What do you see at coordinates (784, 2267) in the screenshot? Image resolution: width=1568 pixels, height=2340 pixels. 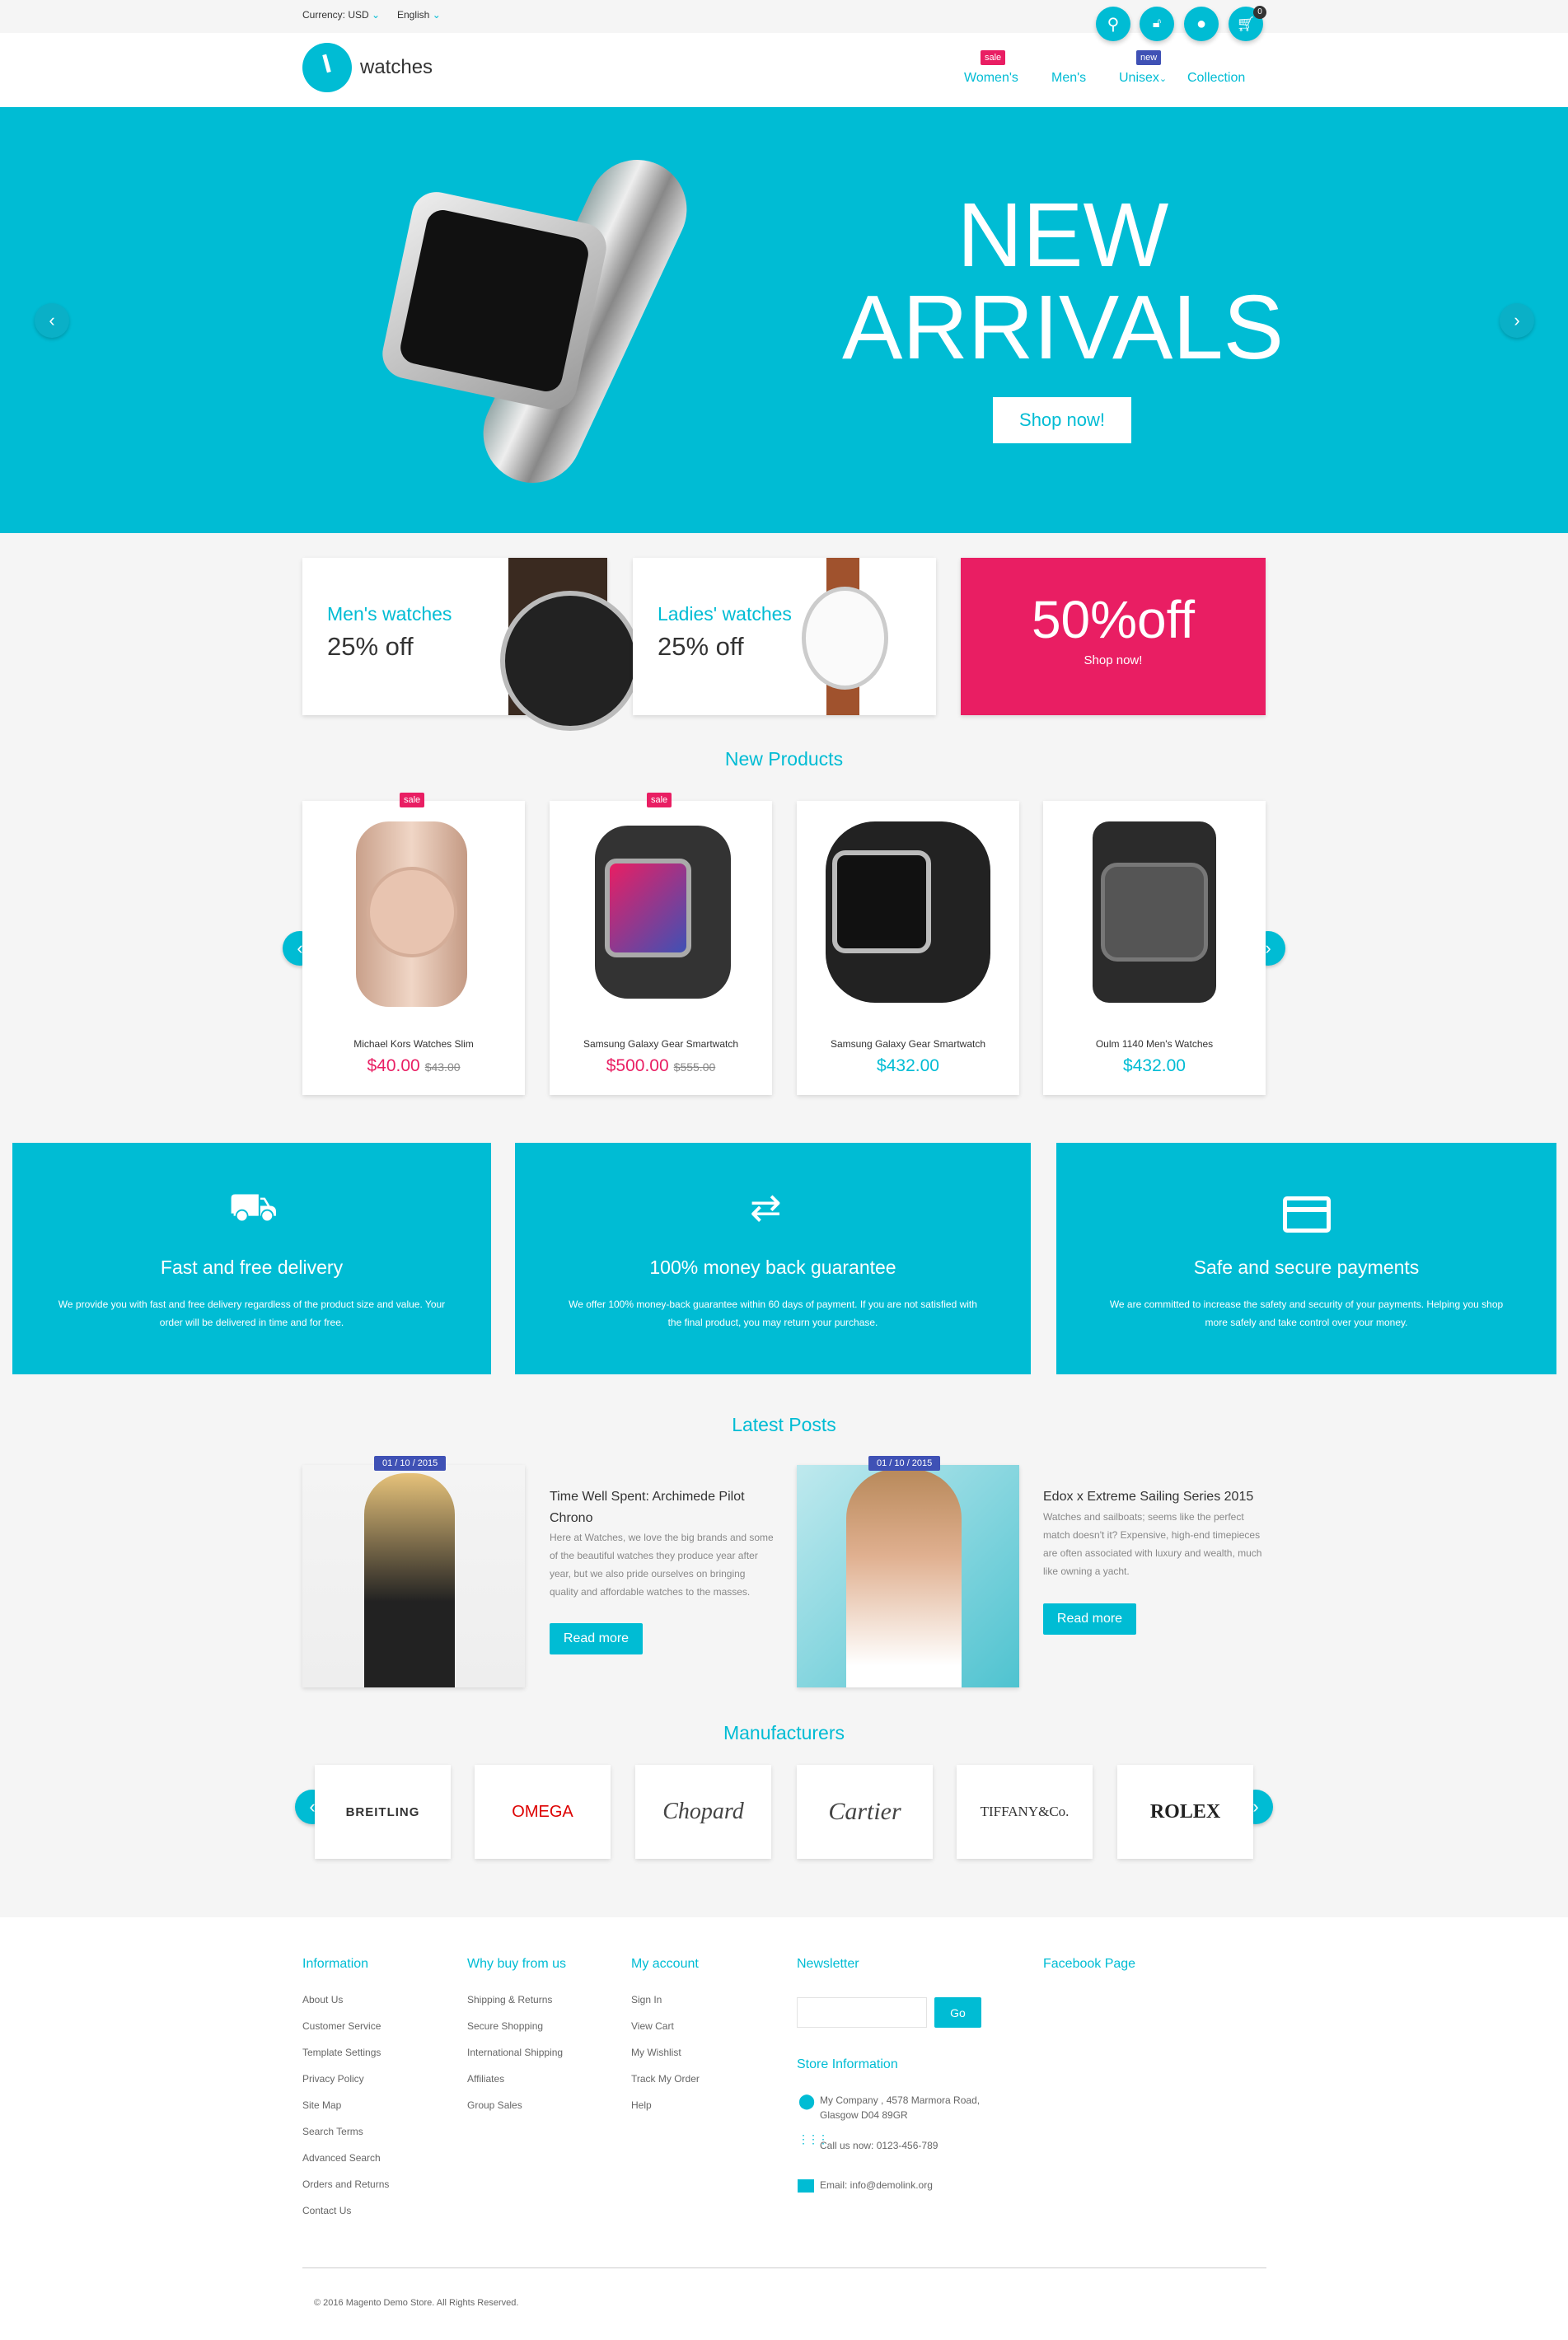 I see `footer-divider` at bounding box center [784, 2267].